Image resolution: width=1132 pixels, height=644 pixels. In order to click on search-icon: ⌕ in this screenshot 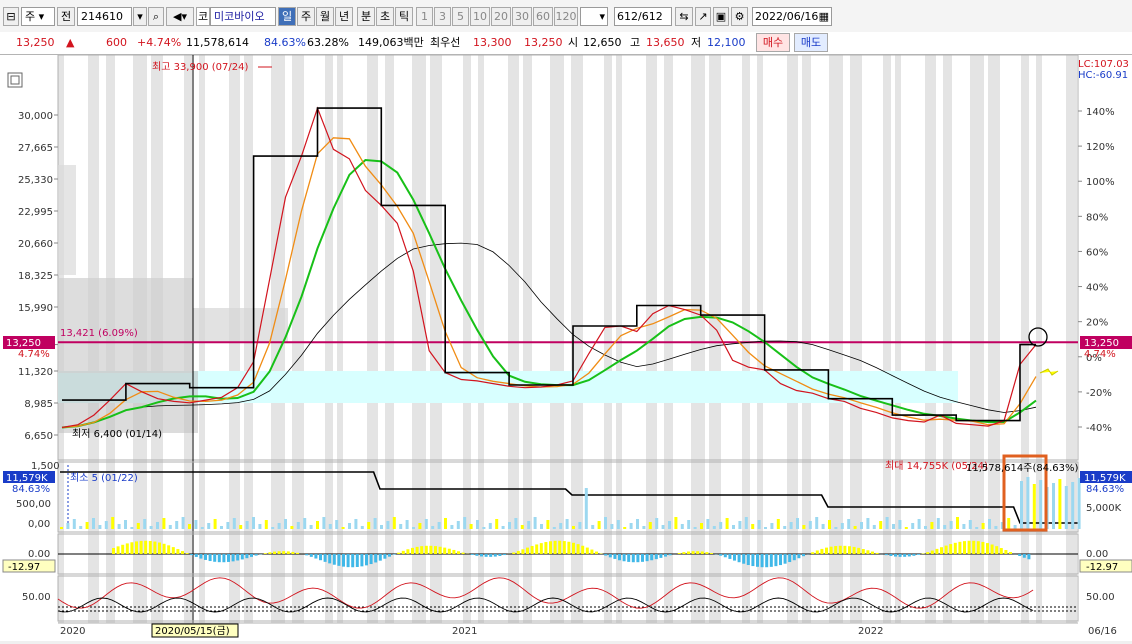, I will do `click(156, 16)`.